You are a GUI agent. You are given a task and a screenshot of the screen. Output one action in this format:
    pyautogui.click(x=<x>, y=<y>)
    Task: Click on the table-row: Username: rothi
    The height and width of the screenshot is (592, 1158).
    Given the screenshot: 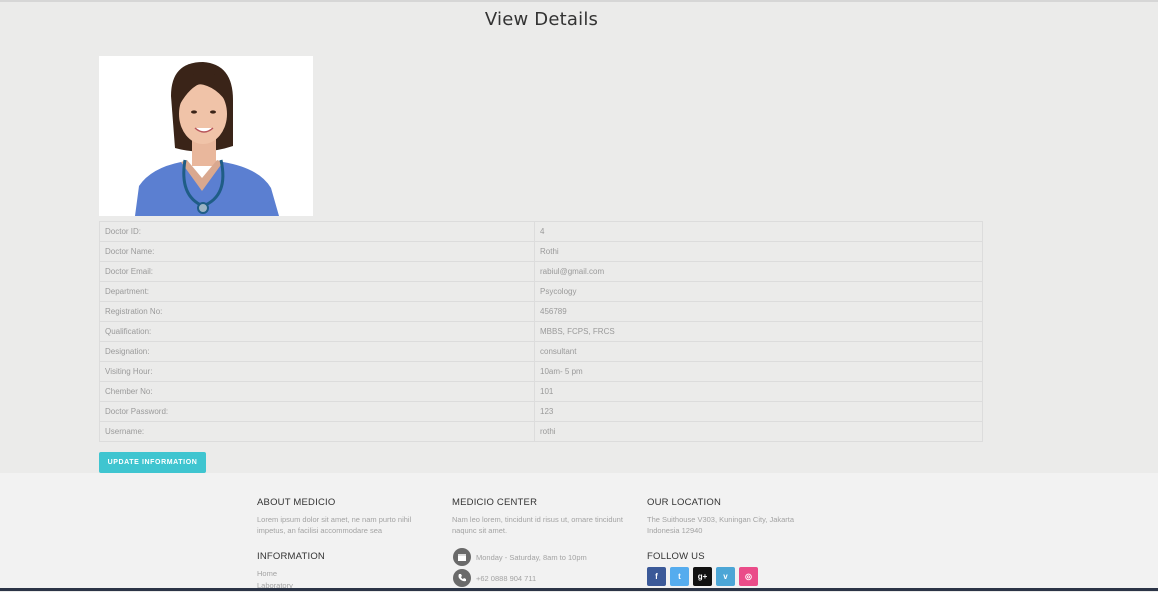 What is the action you would take?
    pyautogui.click(x=541, y=431)
    